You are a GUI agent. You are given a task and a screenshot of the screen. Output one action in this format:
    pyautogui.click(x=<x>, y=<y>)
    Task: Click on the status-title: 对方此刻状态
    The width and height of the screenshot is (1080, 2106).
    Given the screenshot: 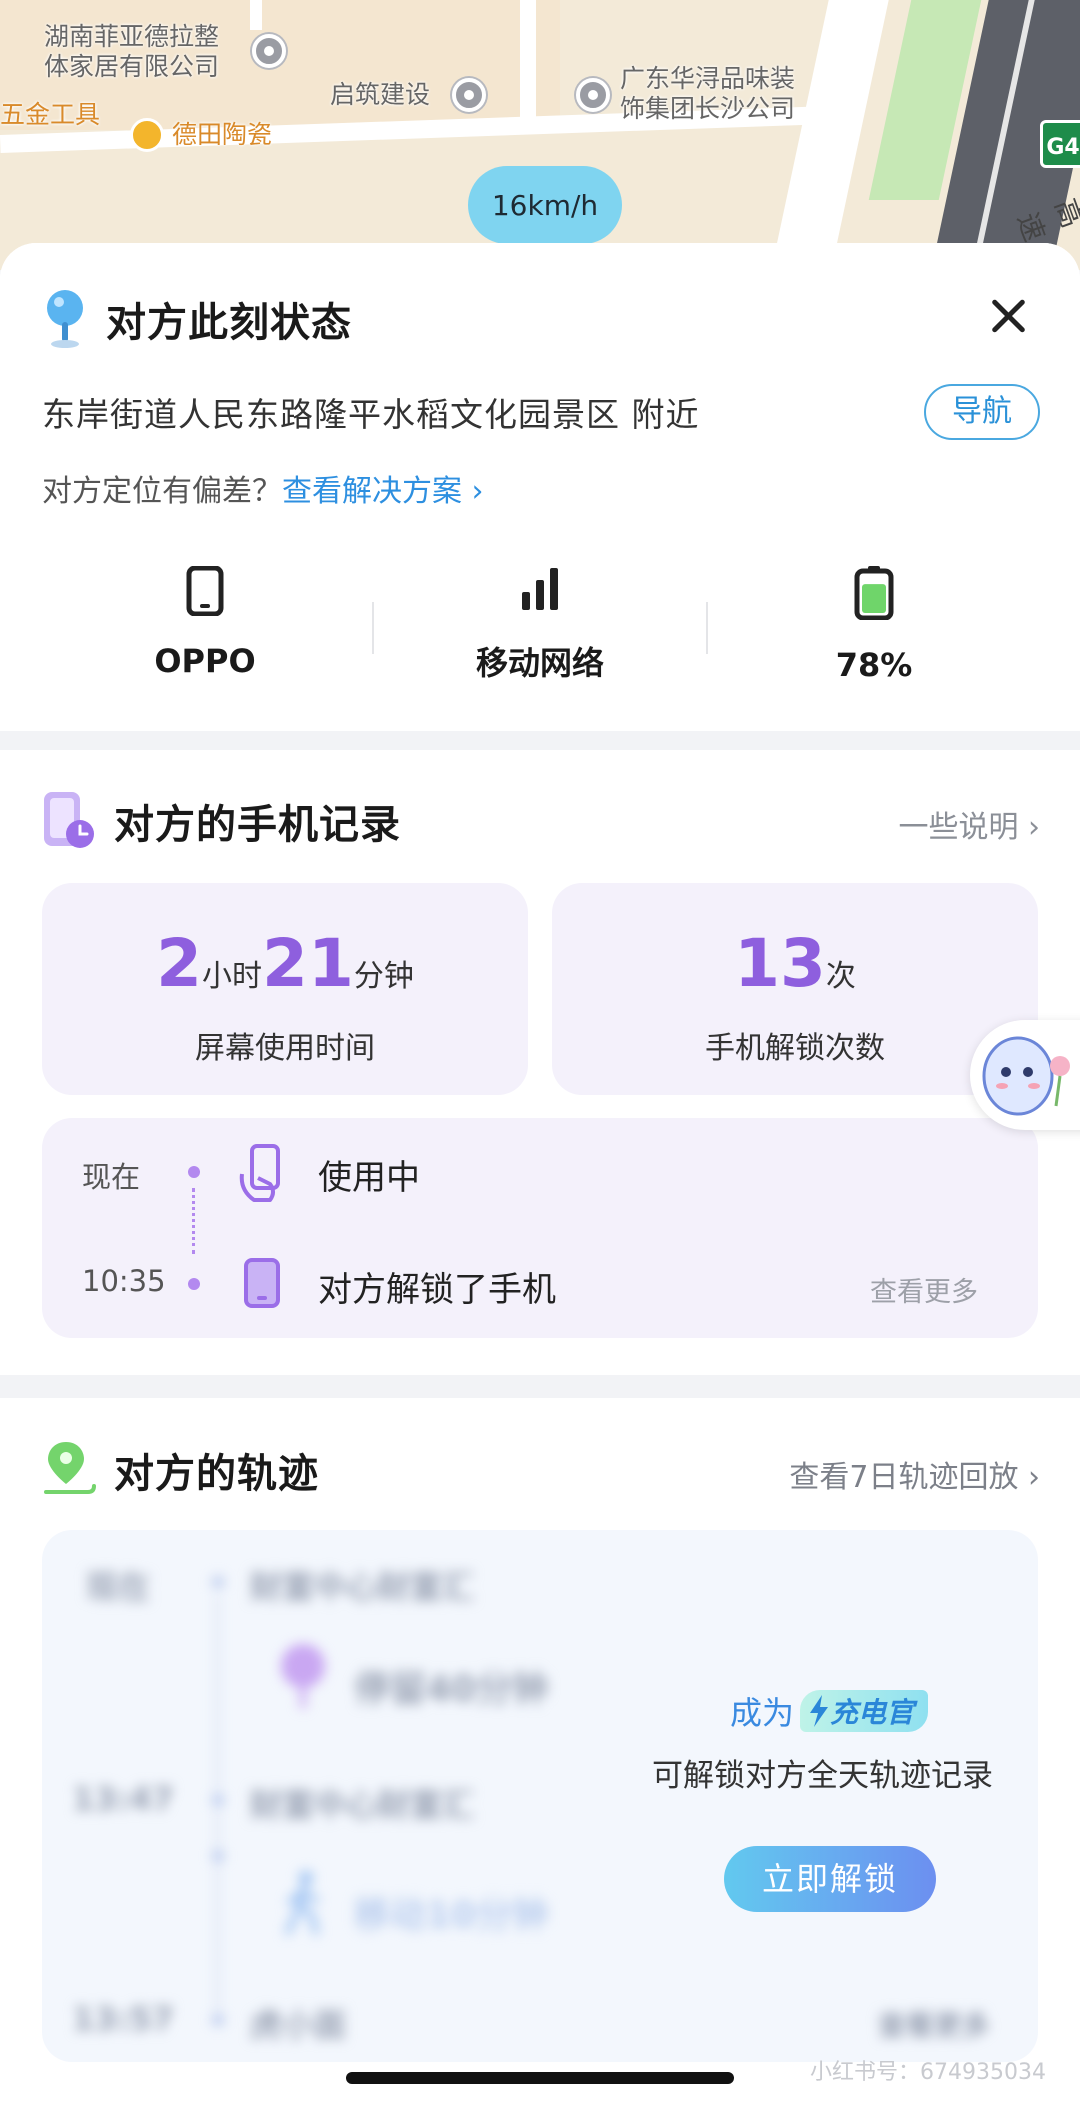 What is the action you would take?
    pyautogui.click(x=229, y=323)
    